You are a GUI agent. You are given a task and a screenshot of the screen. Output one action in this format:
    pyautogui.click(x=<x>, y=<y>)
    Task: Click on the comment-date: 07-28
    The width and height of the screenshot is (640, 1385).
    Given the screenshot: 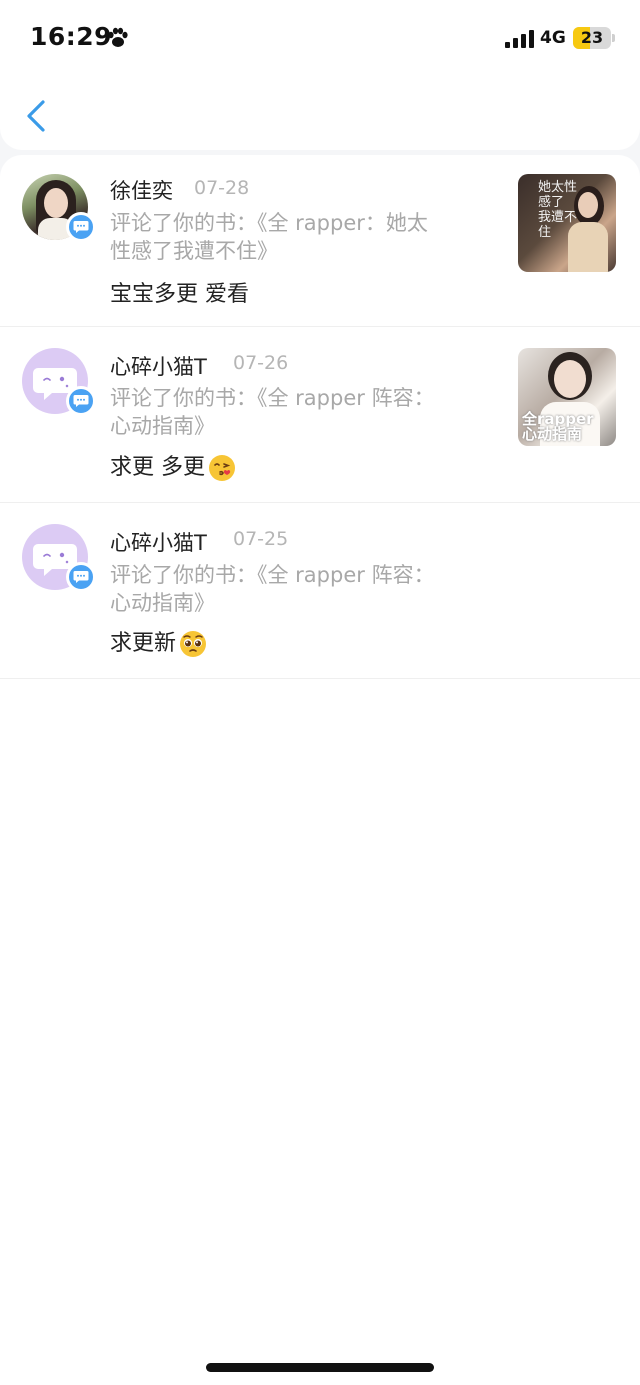 What is the action you would take?
    pyautogui.click(x=222, y=188)
    